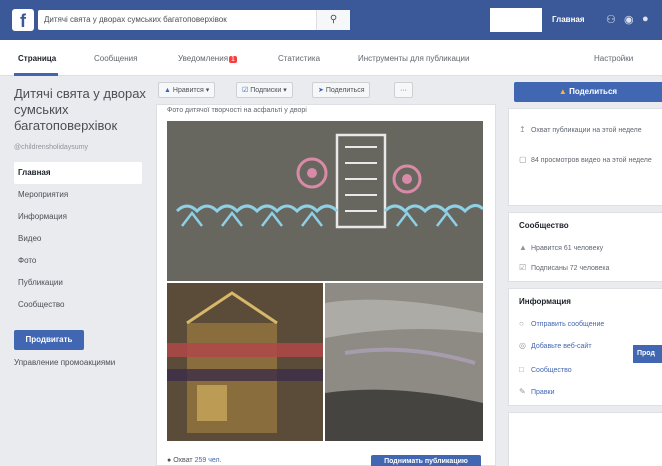 Image resolution: width=662 pixels, height=466 pixels. Describe the element at coordinates (521, 369) in the screenshot. I see `page-icon: □` at that location.